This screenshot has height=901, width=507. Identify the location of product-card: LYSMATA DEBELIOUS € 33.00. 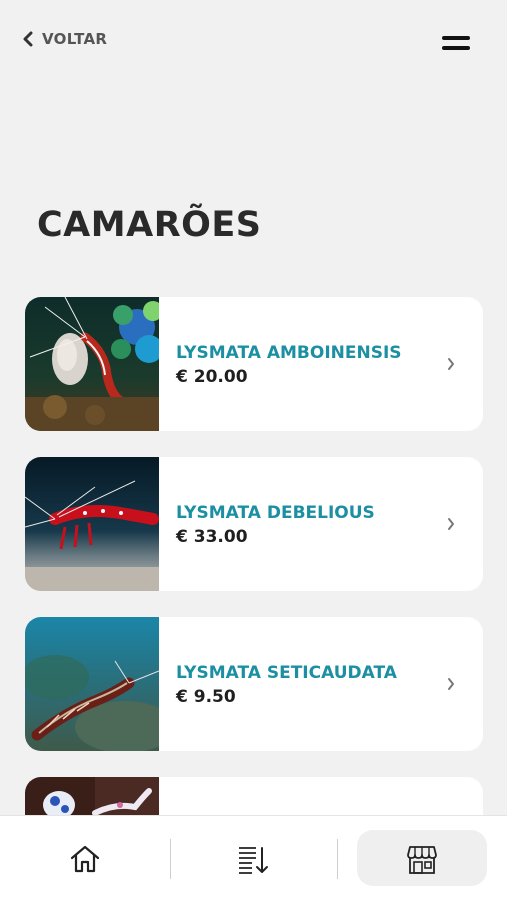
(254, 524).